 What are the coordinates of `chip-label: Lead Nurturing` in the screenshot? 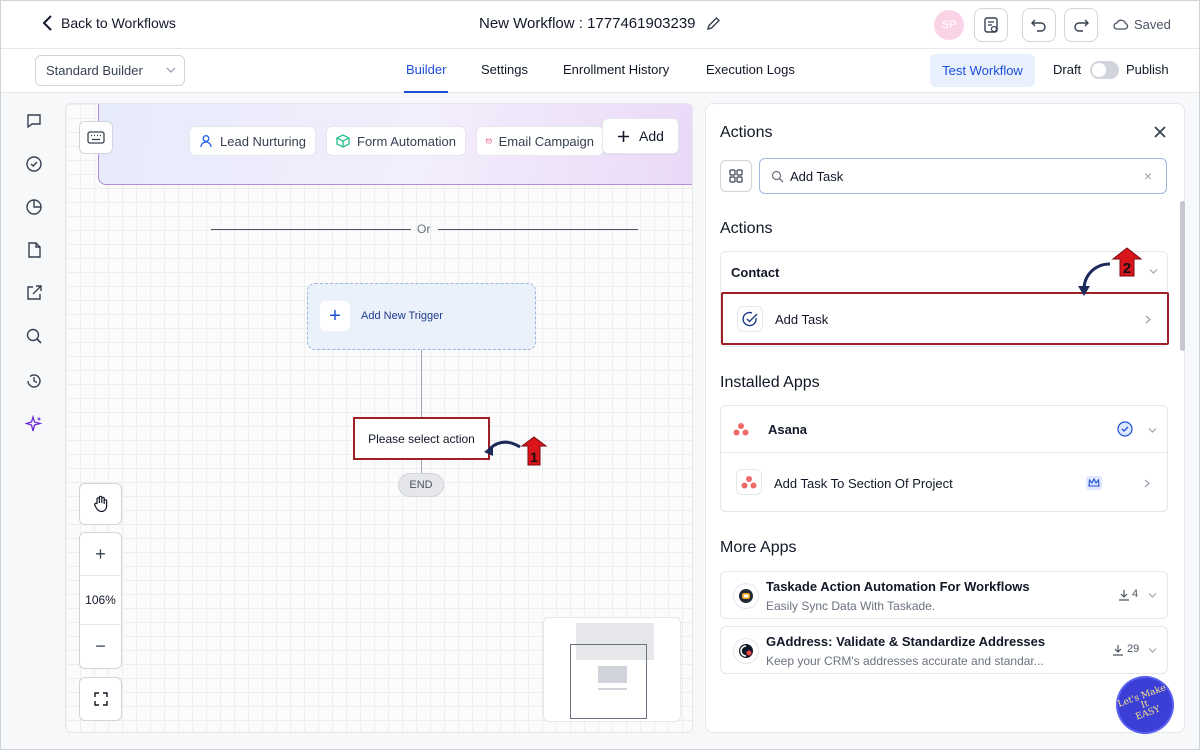 It's located at (263, 141).